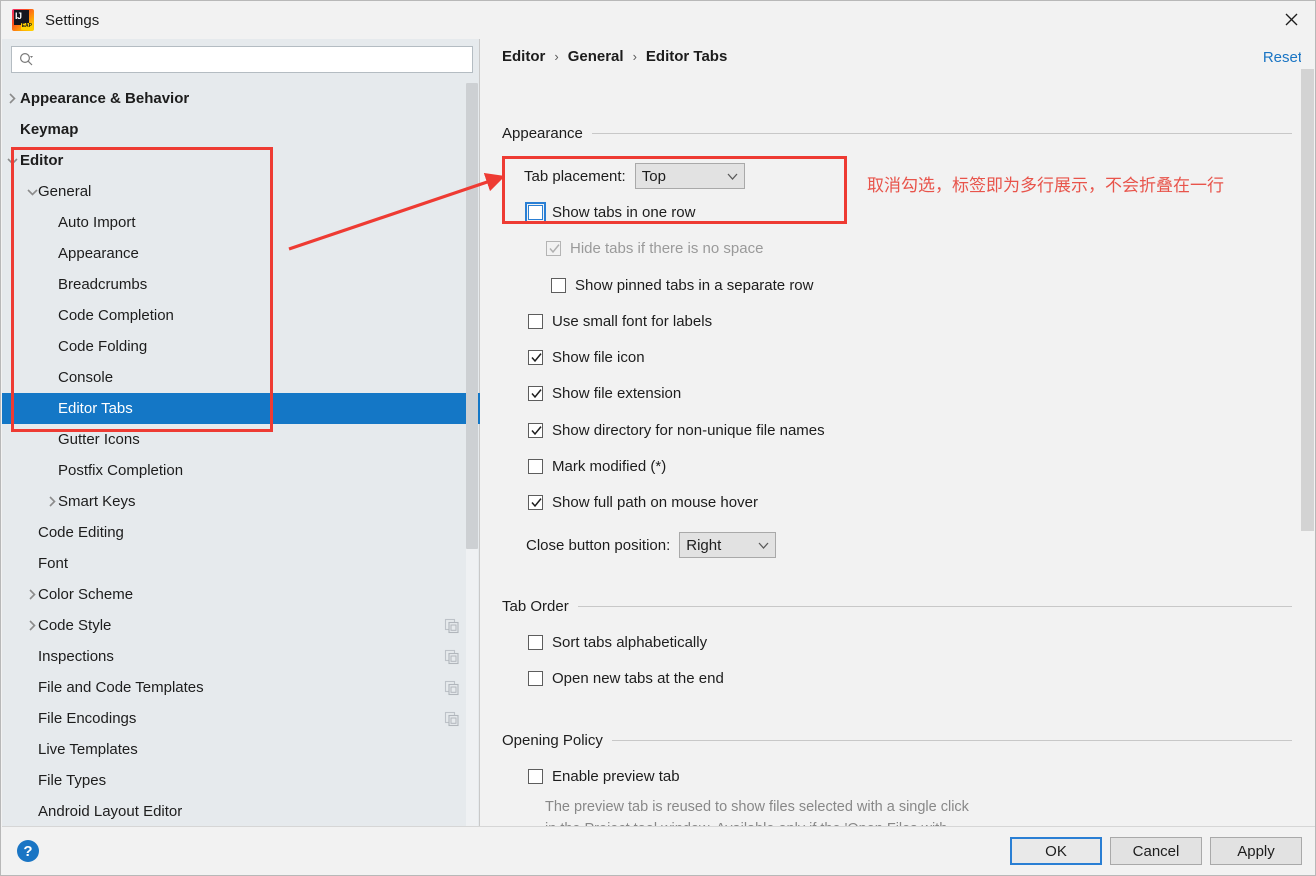  Describe the element at coordinates (241, 656) in the screenshot. I see `sidebar-item-inspections: Inspections` at that location.